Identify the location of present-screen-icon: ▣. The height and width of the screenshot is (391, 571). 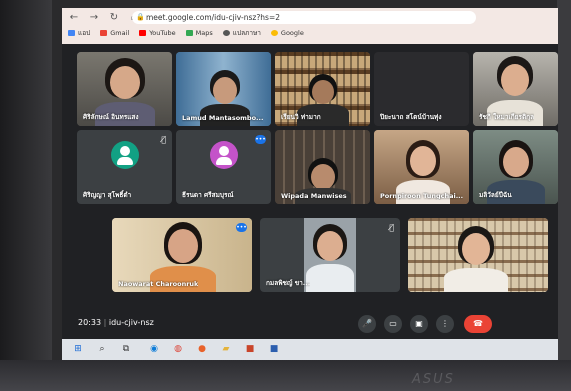
(419, 323).